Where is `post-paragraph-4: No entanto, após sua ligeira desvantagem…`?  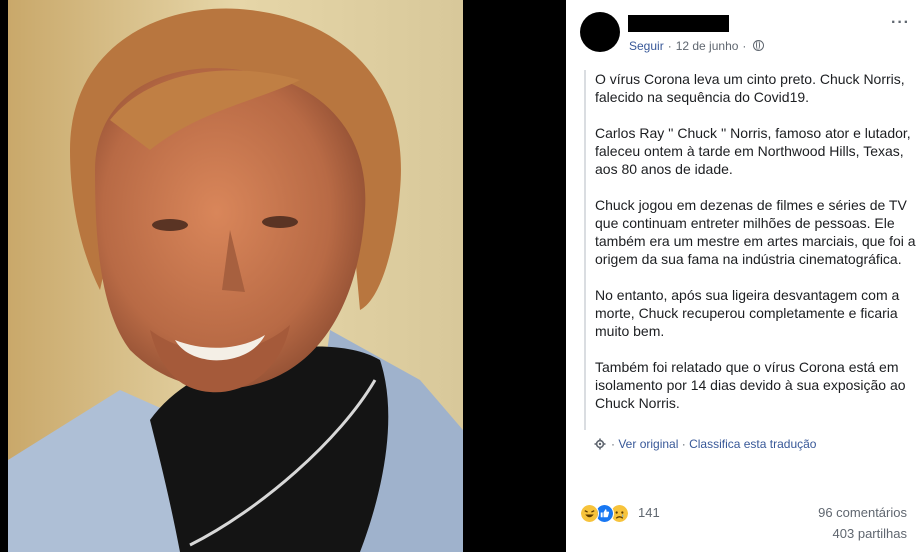
post-paragraph-4: No entanto, após sua ligeira desvantagem… is located at coordinates (747, 313).